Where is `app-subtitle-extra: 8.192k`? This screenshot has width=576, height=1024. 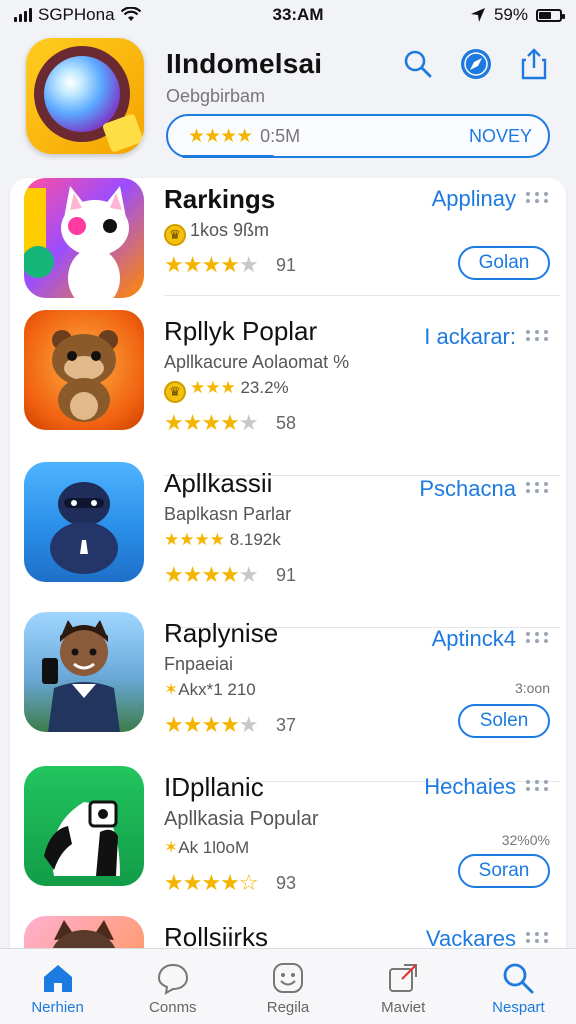 app-subtitle-extra: 8.192k is located at coordinates (255, 539).